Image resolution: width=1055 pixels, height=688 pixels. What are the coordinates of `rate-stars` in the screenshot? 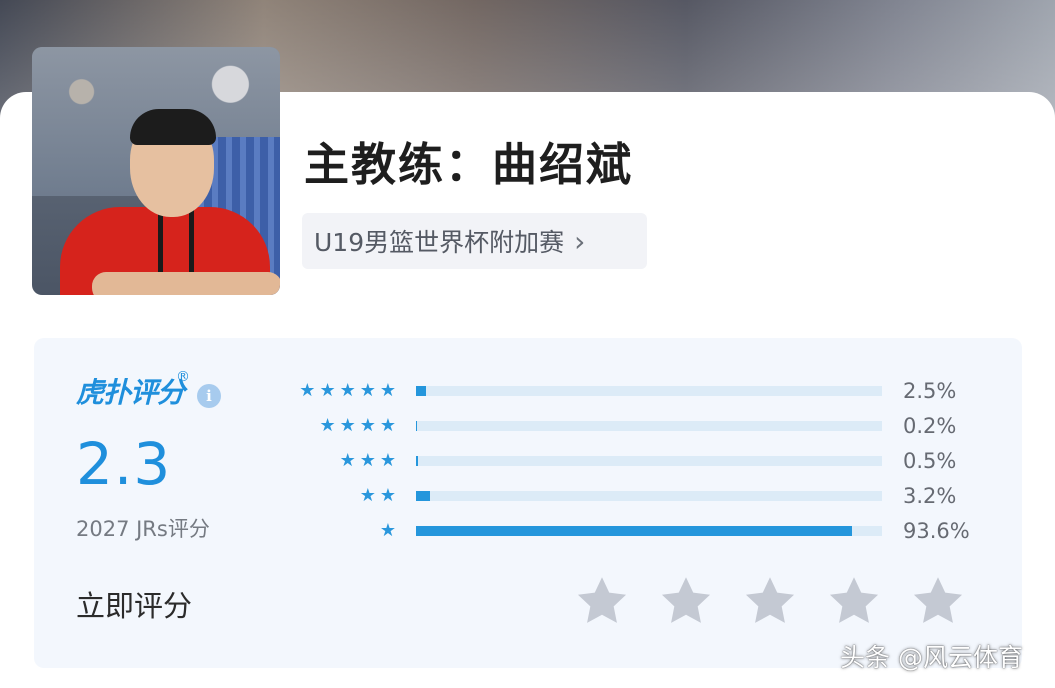 It's located at (770, 601).